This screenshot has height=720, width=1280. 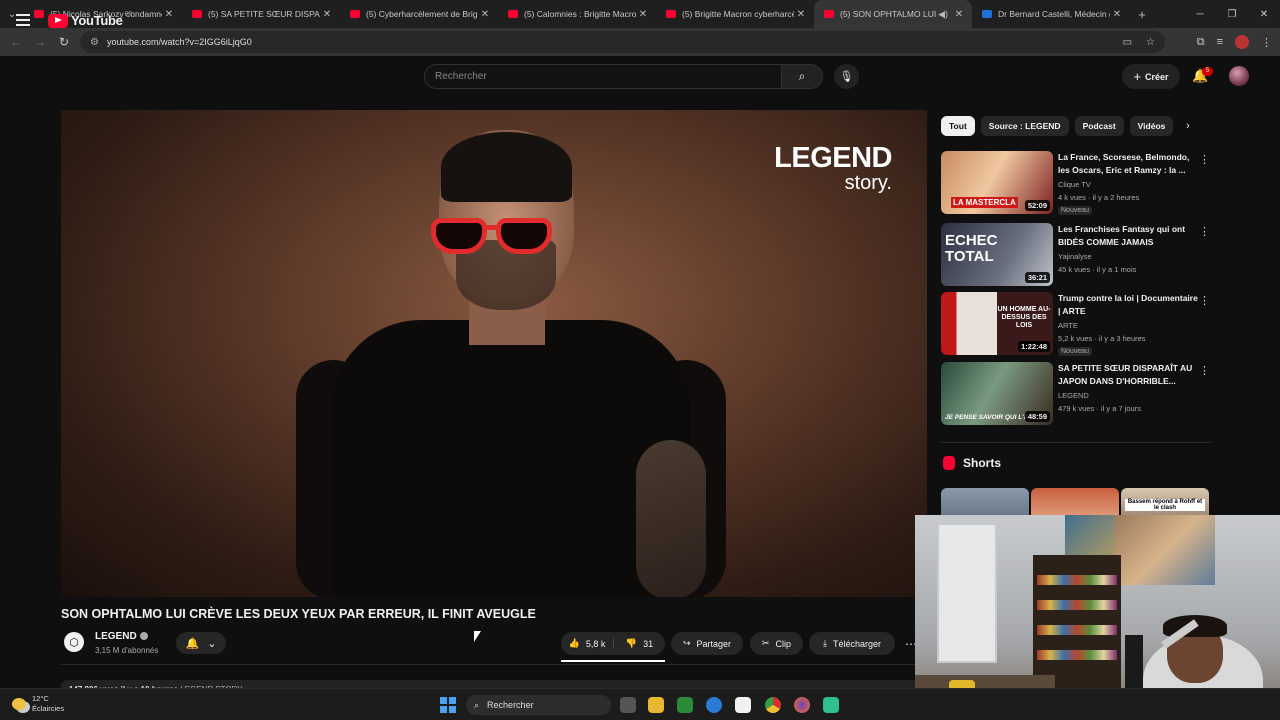 I want to click on back-icon: ←, so click(x=16, y=42).